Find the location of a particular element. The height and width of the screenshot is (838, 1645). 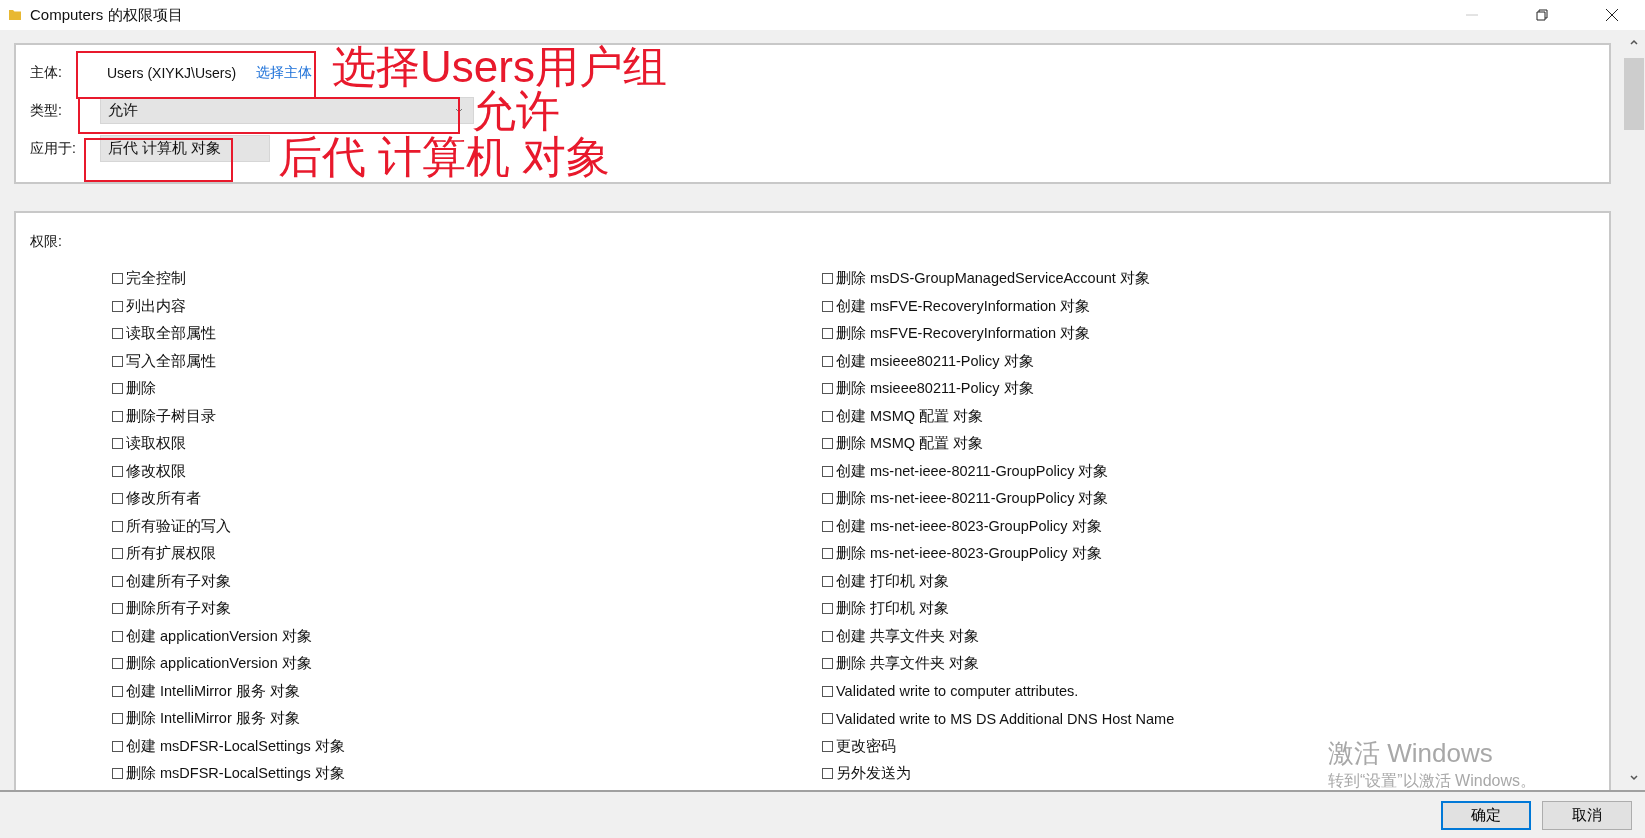

permission-checkbox: 删除 applicationVersion 对象 is located at coordinates (212, 664).